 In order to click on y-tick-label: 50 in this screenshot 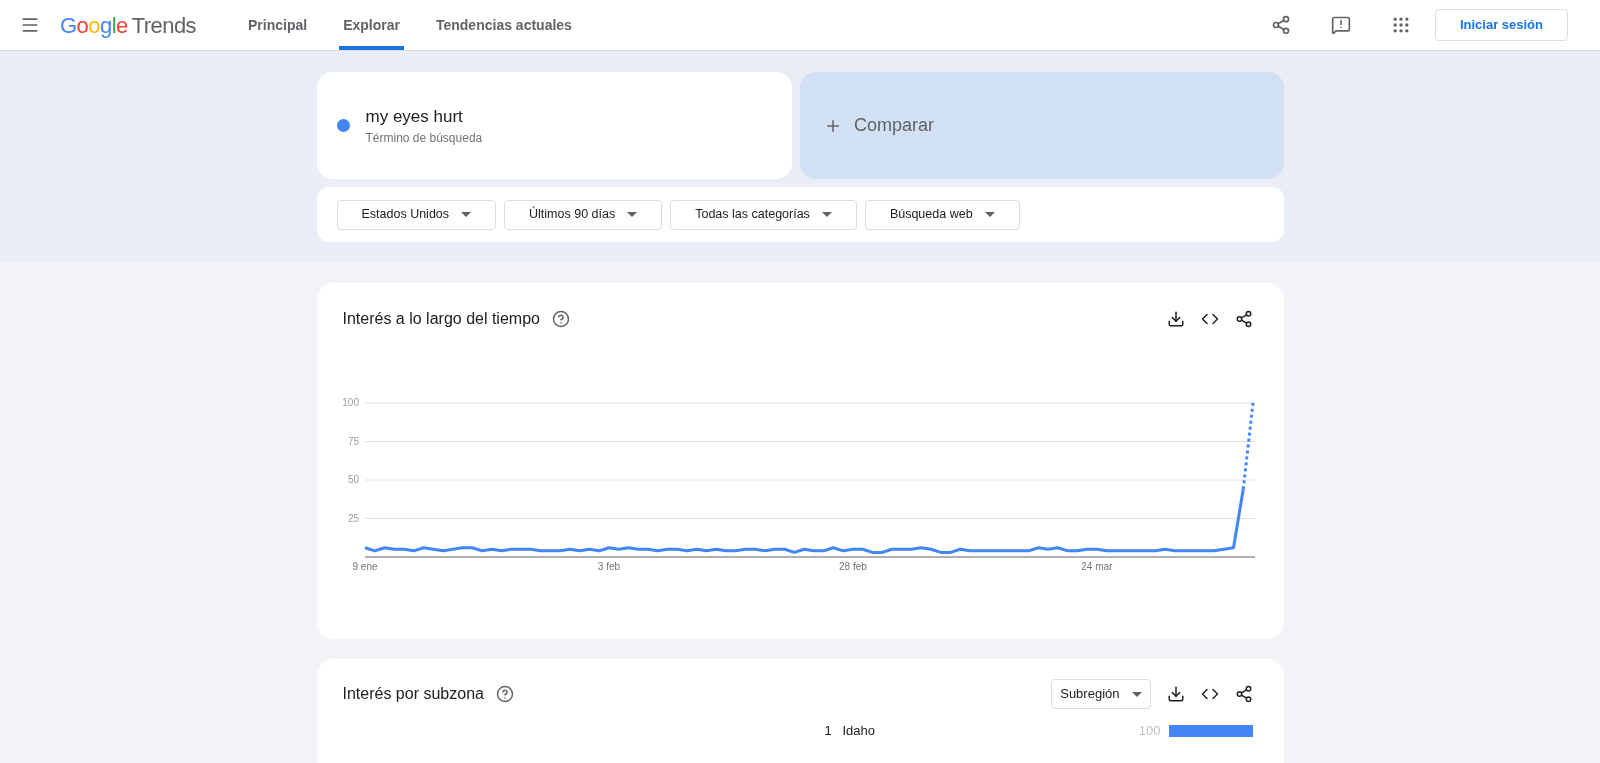, I will do `click(353, 479)`.